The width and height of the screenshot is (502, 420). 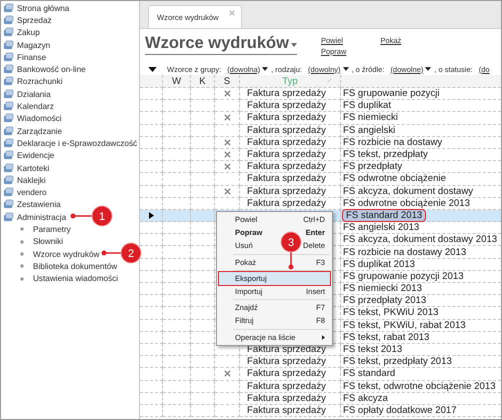 I want to click on table-cell: FS tekst 2013, so click(x=372, y=350).